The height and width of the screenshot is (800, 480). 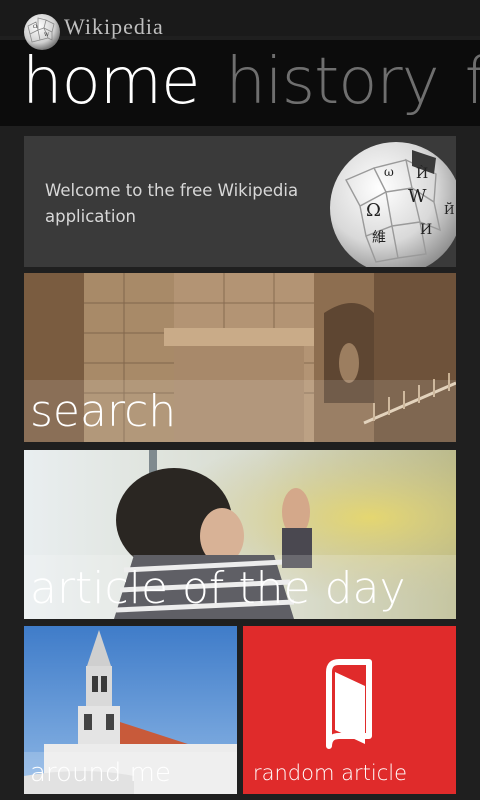 I want to click on tab-history: history, so click(x=332, y=82).